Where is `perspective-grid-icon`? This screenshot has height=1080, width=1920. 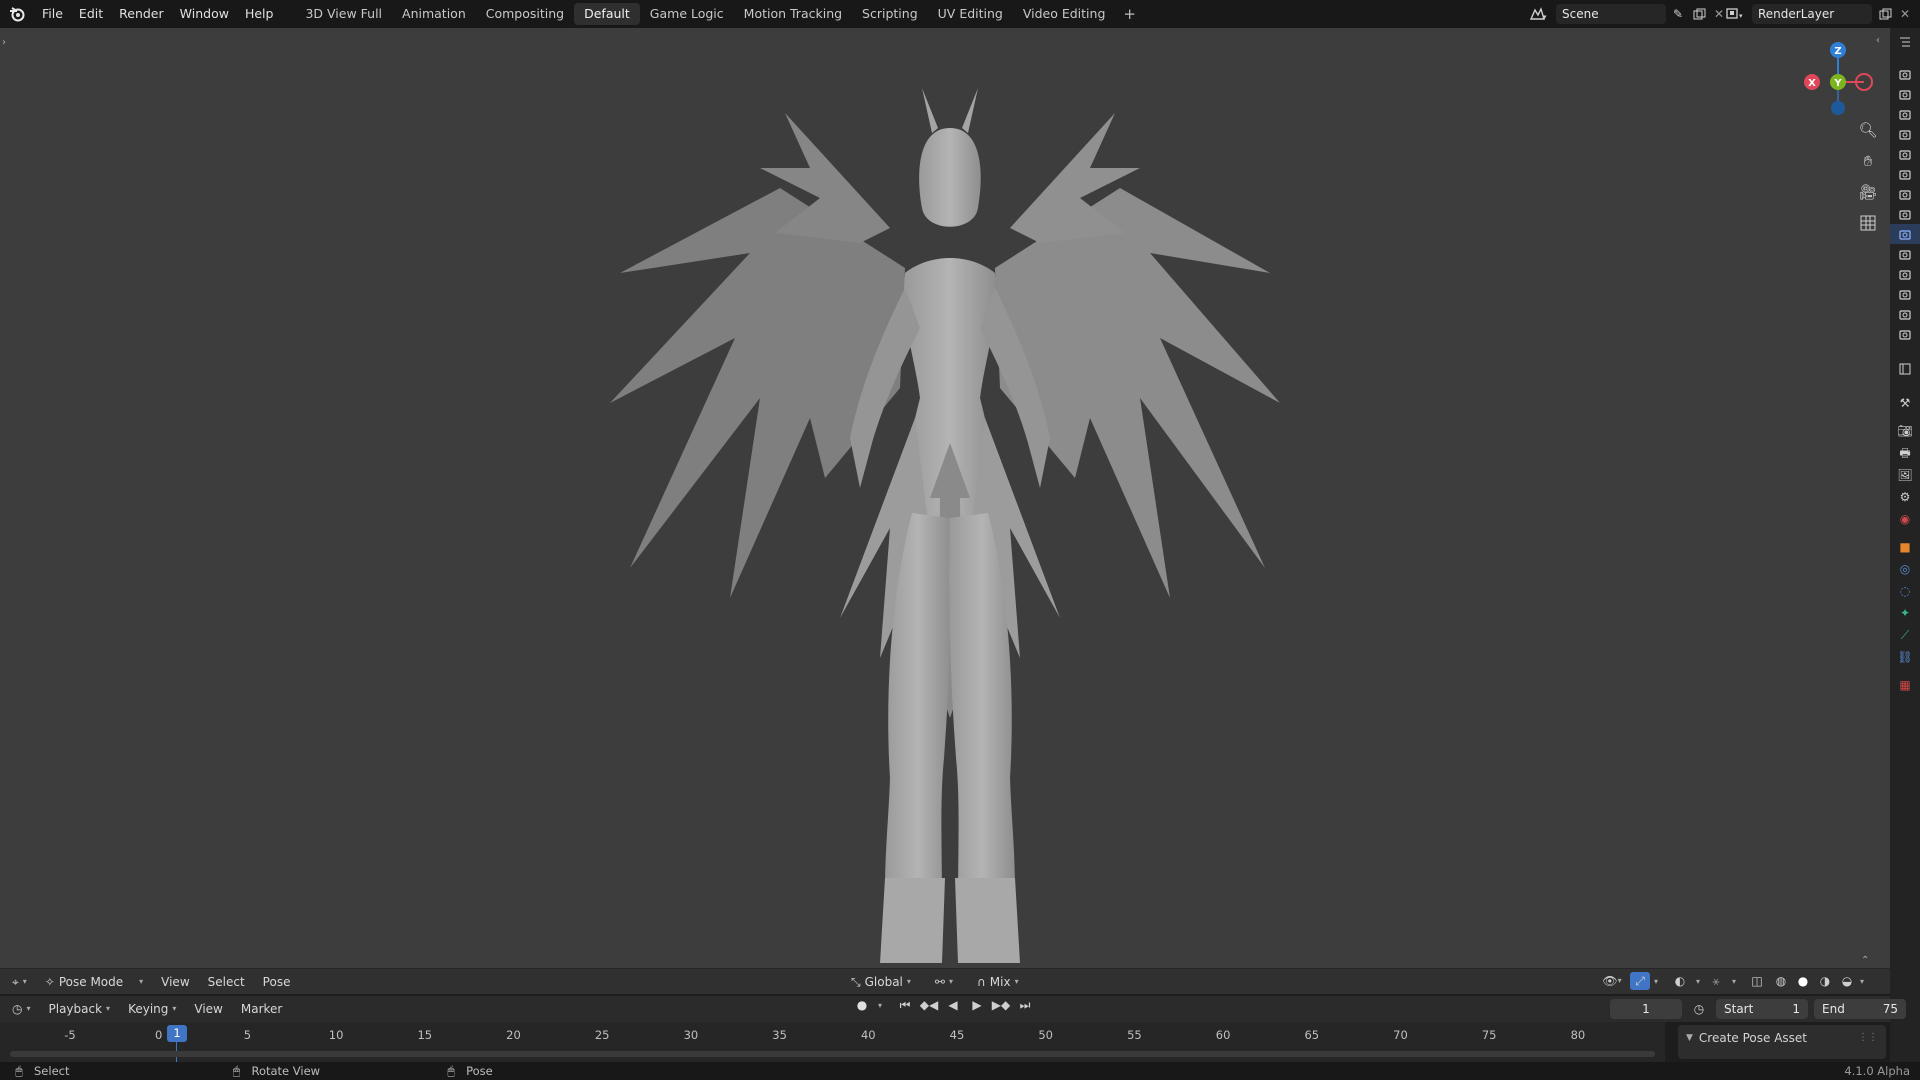
perspective-grid-icon is located at coordinates (1868, 223).